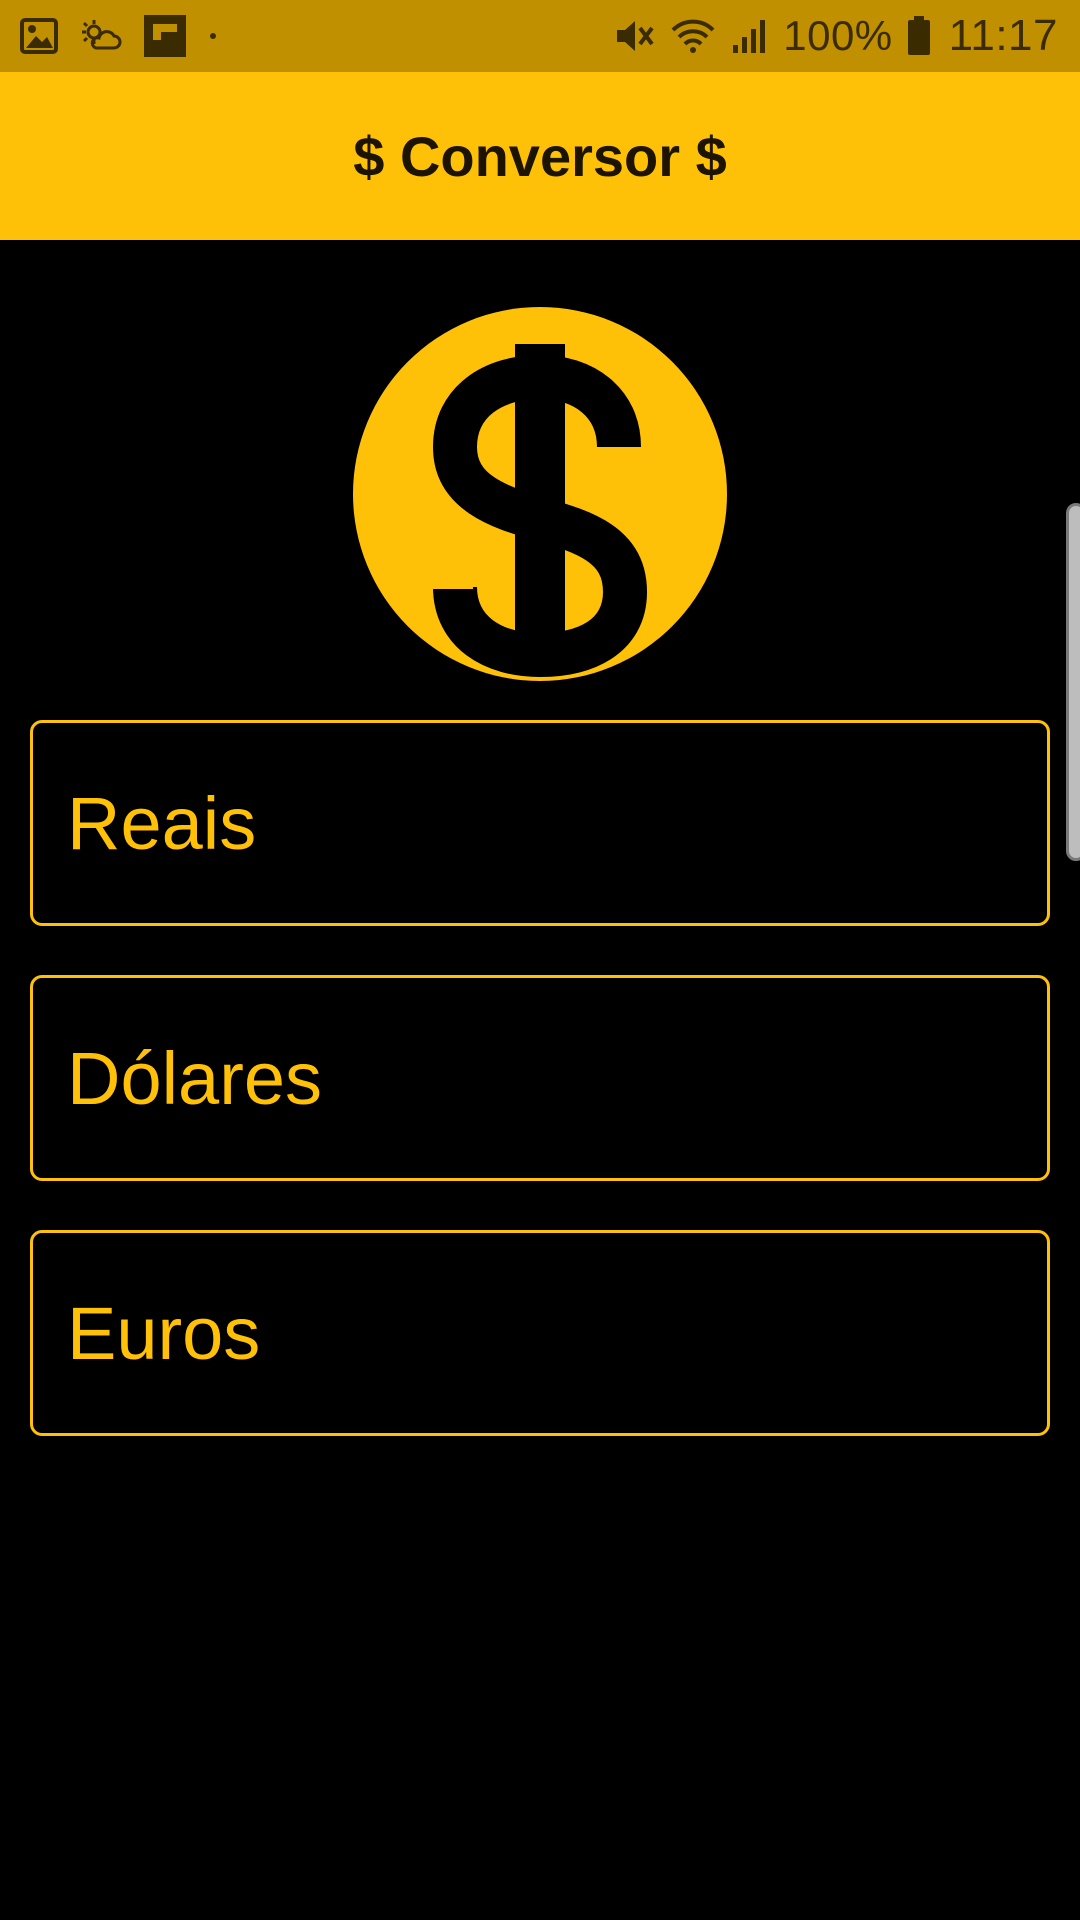 This screenshot has height=1920, width=1080. What do you see at coordinates (165, 36) in the screenshot?
I see `flipboard-icon` at bounding box center [165, 36].